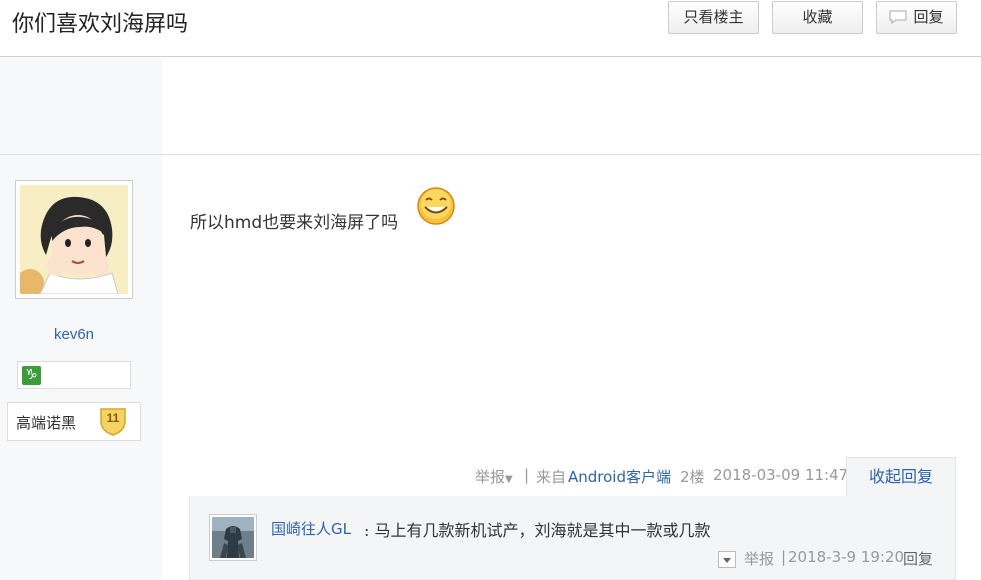 The height and width of the screenshot is (580, 981). What do you see at coordinates (74, 334) in the screenshot?
I see `author-username: kev6n` at bounding box center [74, 334].